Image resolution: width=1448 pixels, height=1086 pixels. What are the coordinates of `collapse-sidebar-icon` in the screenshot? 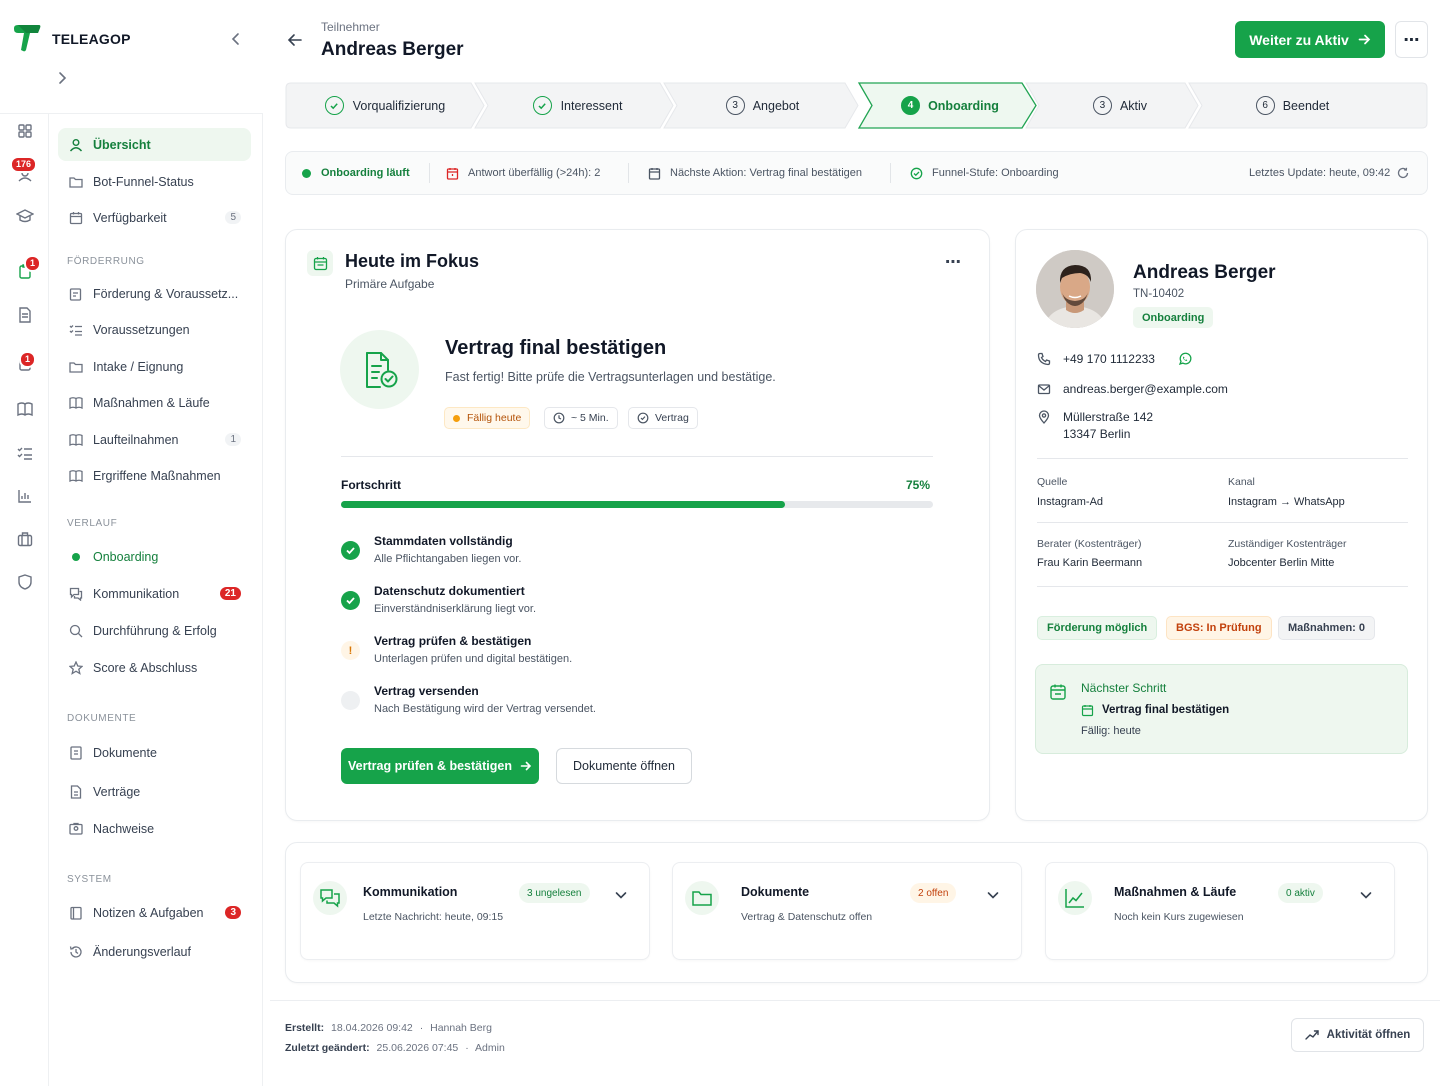 It's located at (236, 39).